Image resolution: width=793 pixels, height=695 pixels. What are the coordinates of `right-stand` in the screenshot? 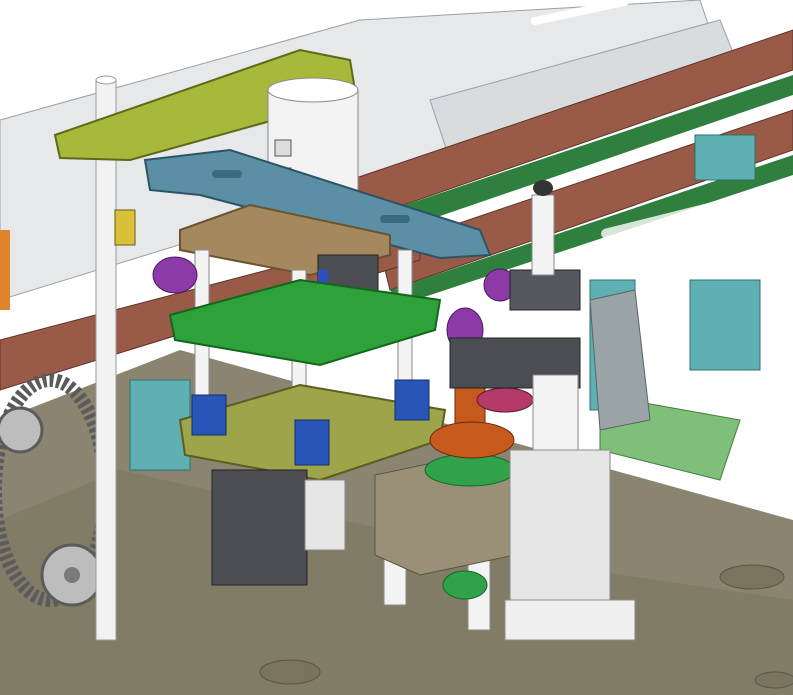 It's located at (620, 360).